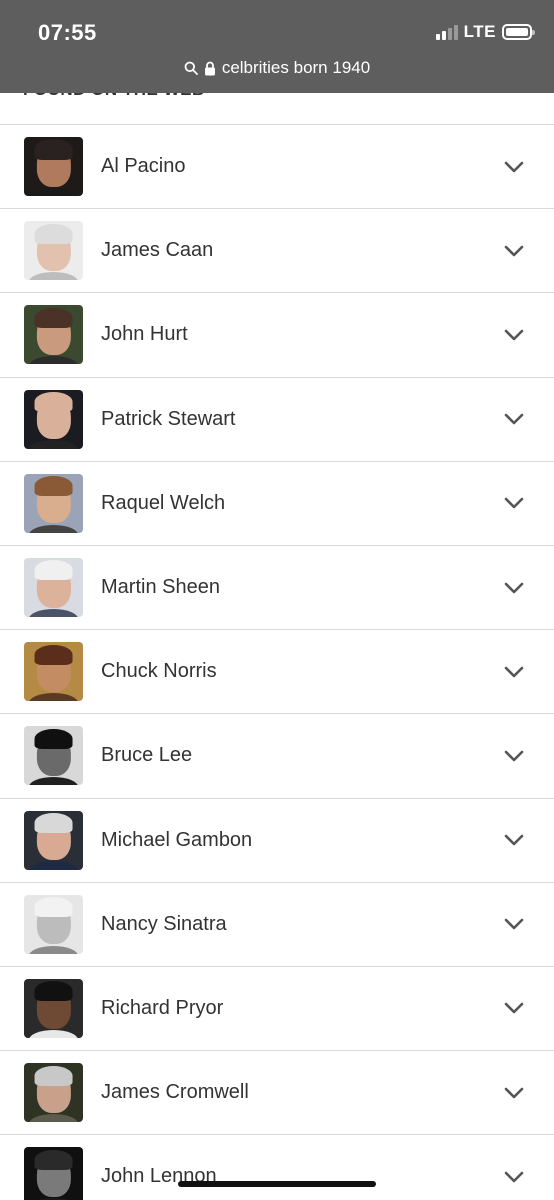  What do you see at coordinates (143, 166) in the screenshot?
I see `person-name: Al Pacino` at bounding box center [143, 166].